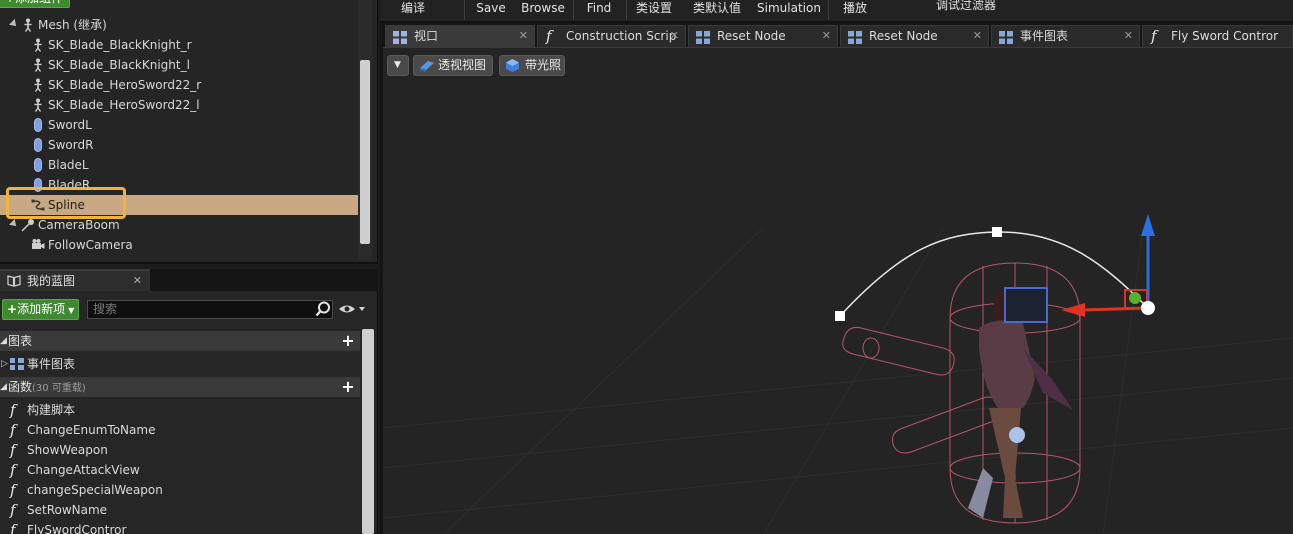 This screenshot has width=1293, height=534. I want to click on plus-icon: +, so click(12, 309).